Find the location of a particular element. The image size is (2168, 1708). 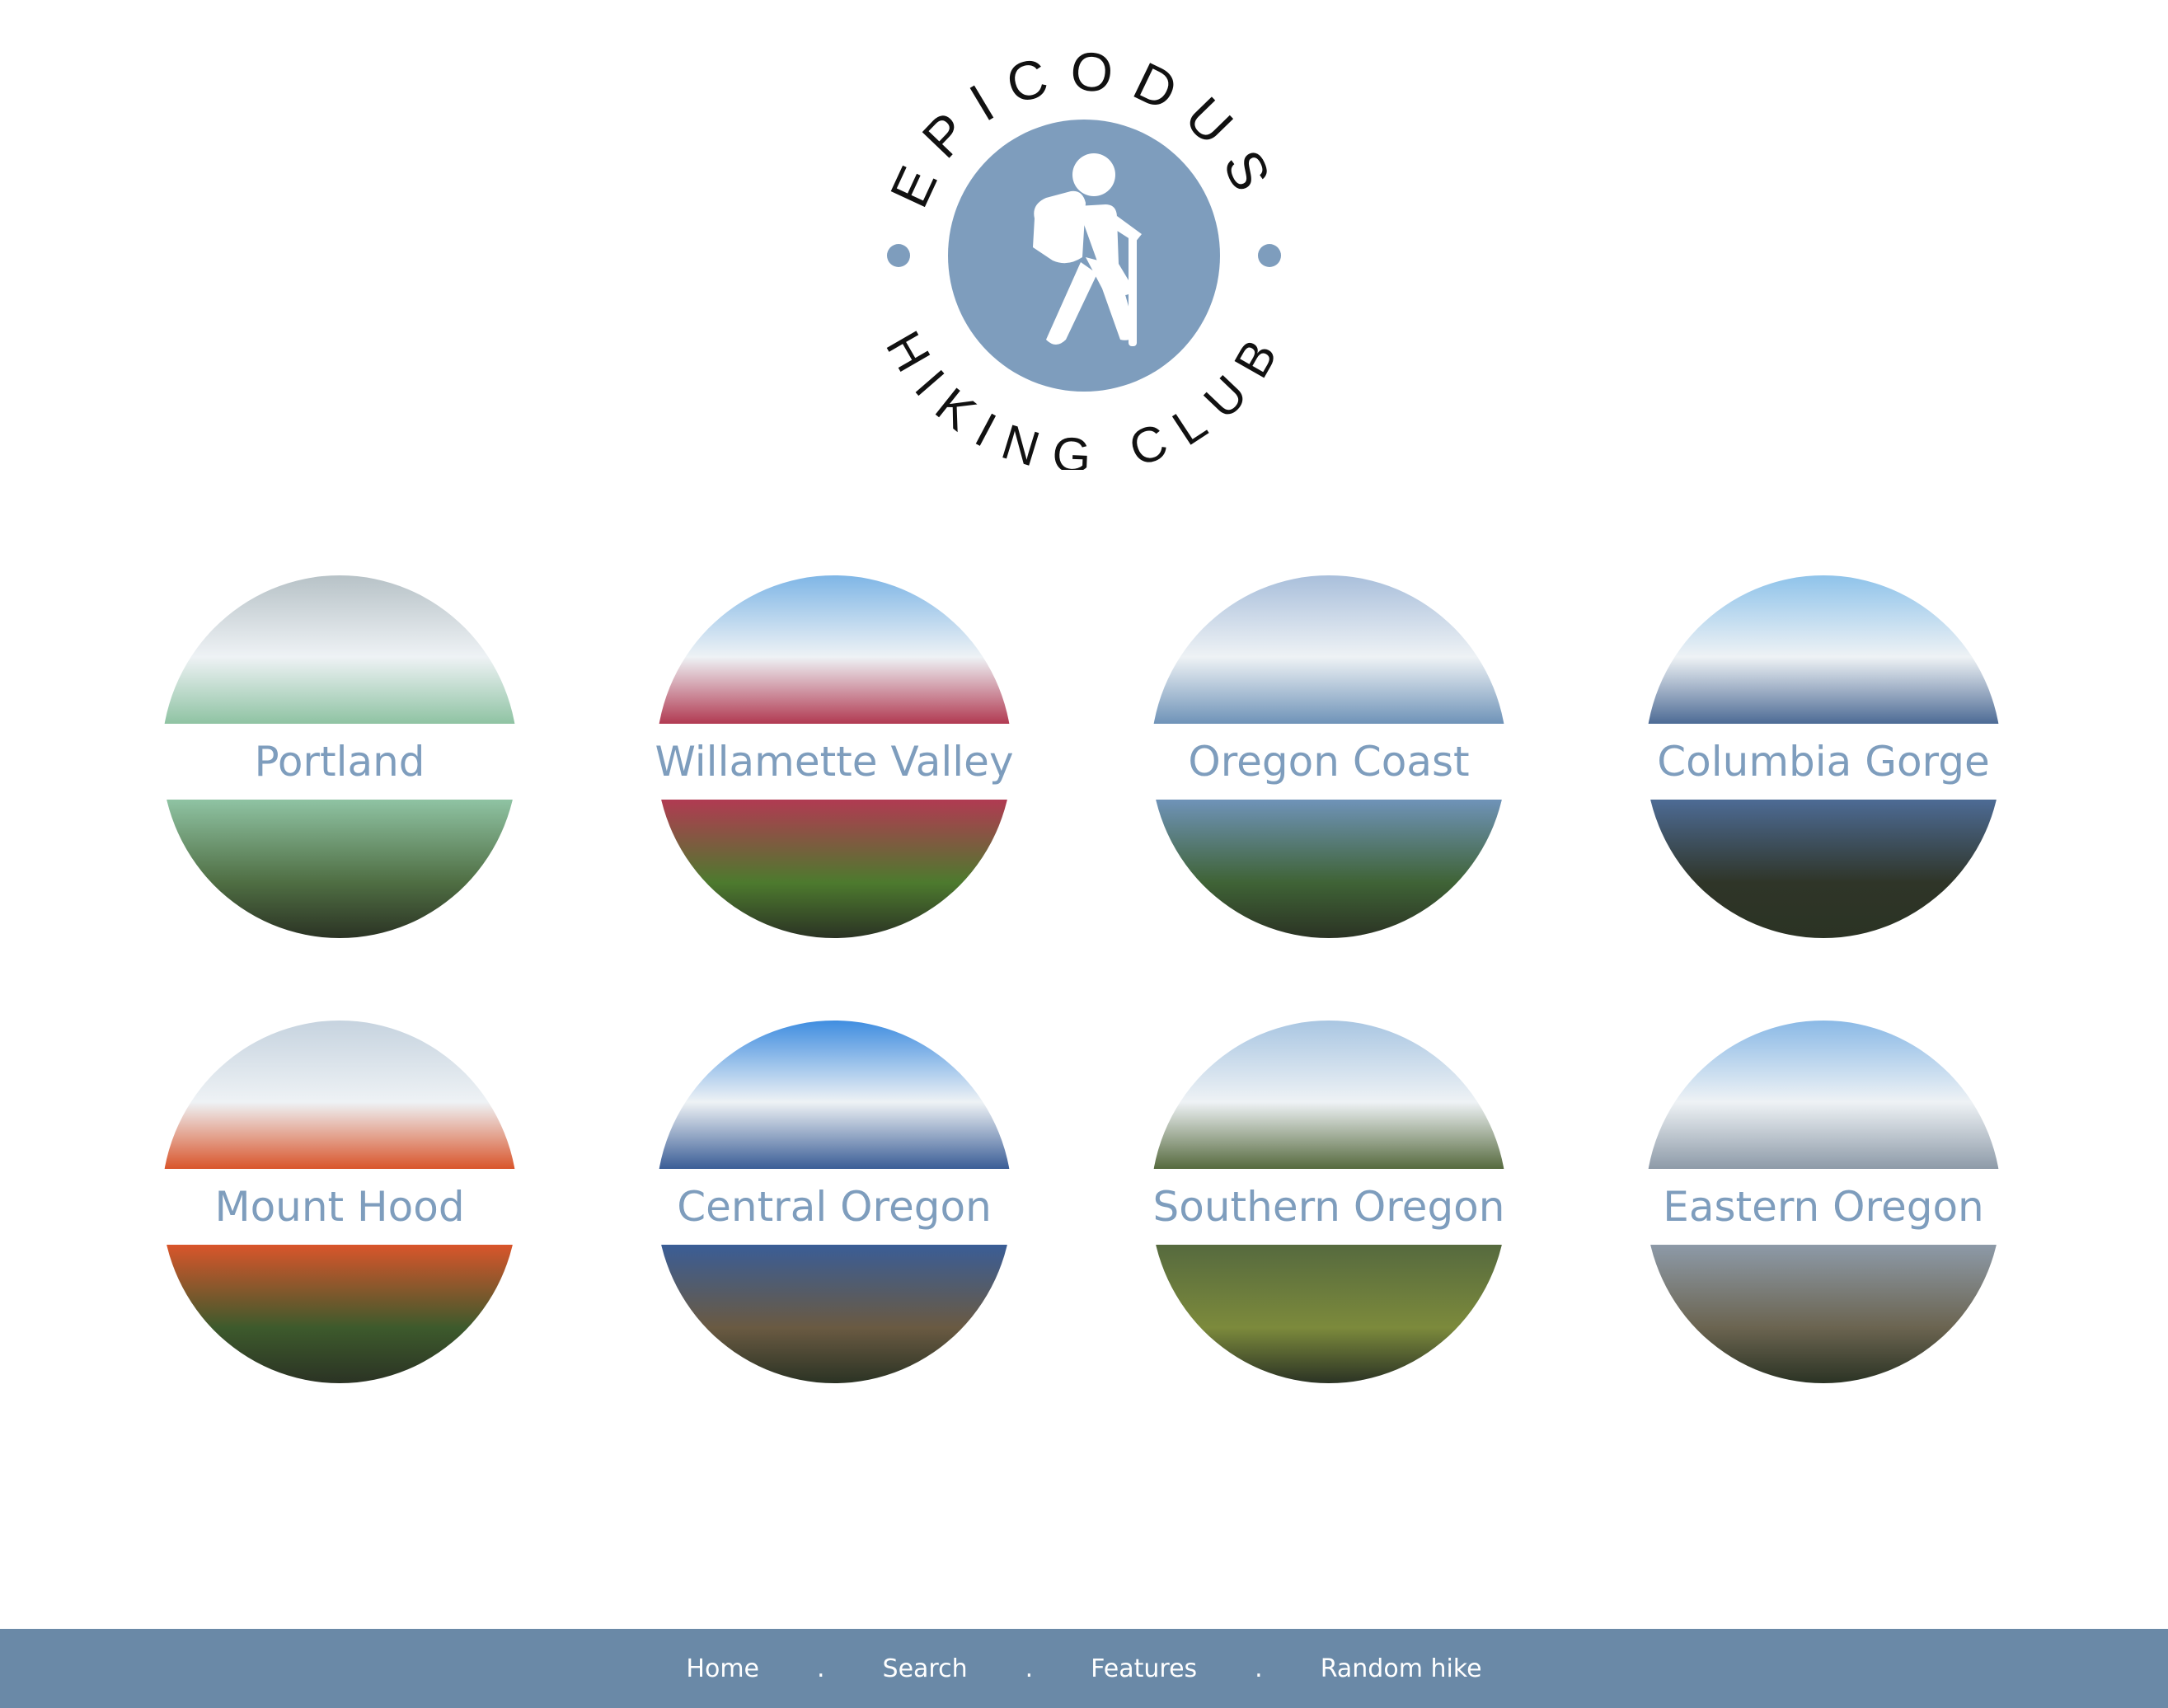

region-label: Willamette Valley is located at coordinates (835, 762).